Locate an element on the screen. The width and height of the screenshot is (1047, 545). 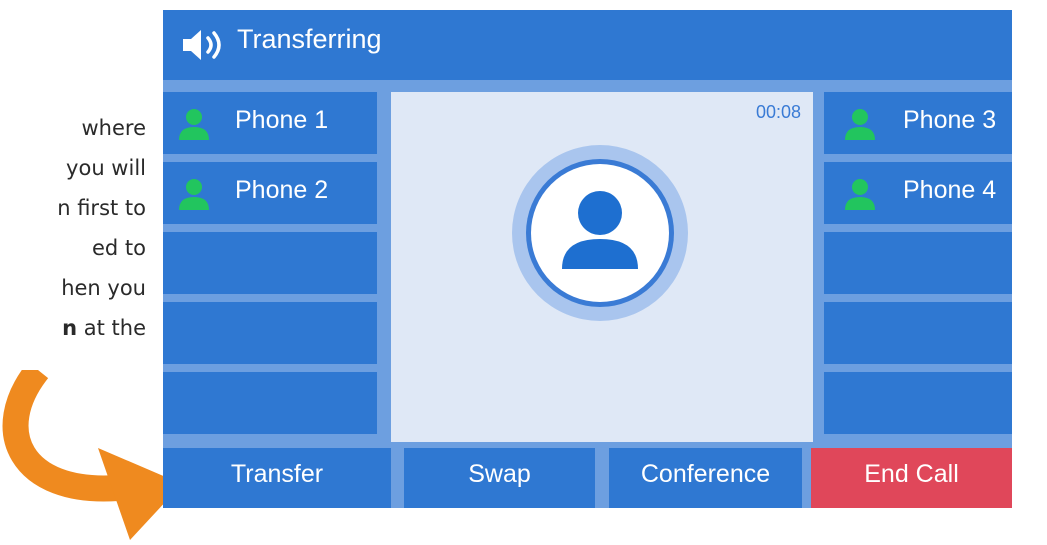
end-call-button: End Call is located at coordinates (911, 478).